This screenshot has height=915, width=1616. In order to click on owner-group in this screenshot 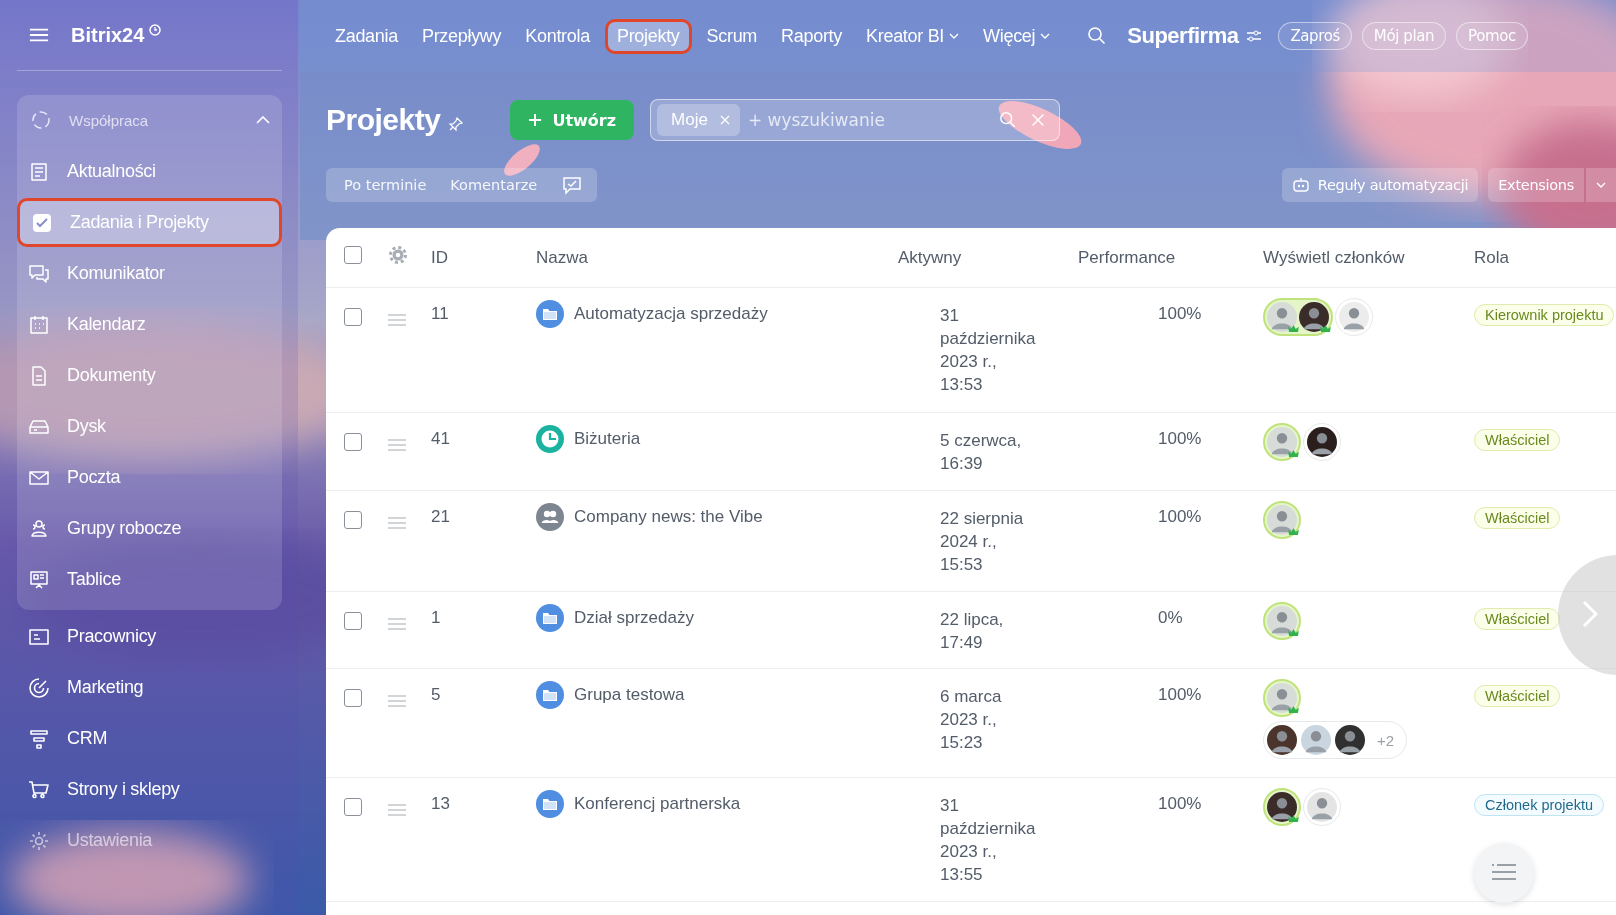, I will do `click(1298, 317)`.